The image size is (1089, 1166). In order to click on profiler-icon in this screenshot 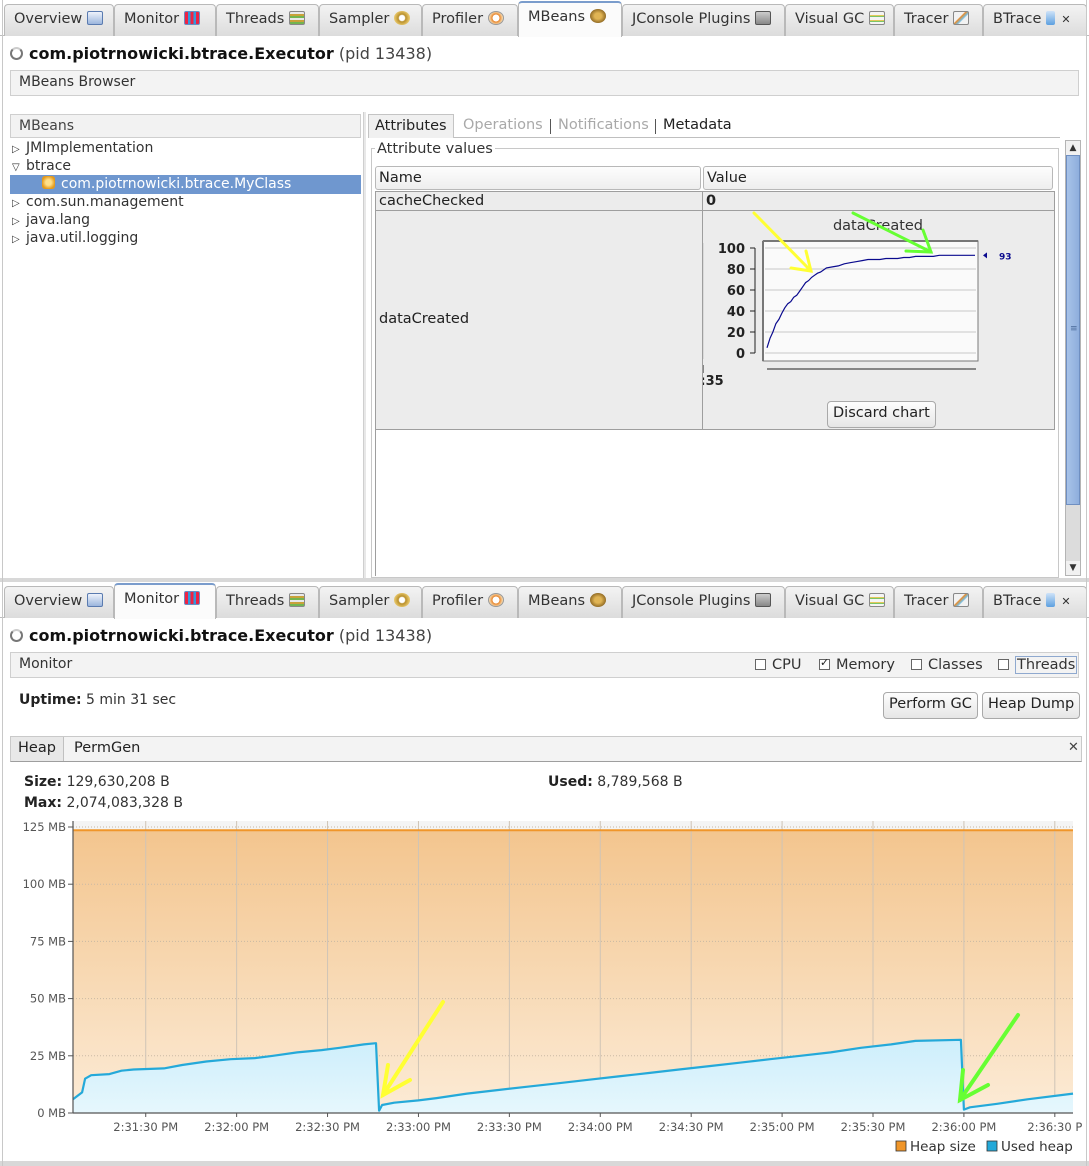, I will do `click(496, 600)`.